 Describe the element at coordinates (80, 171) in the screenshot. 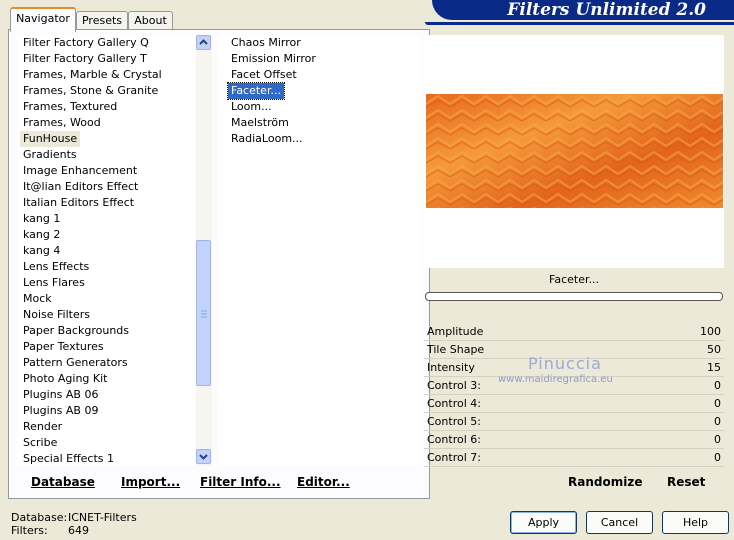

I see `category-item: Image Enhancement` at that location.